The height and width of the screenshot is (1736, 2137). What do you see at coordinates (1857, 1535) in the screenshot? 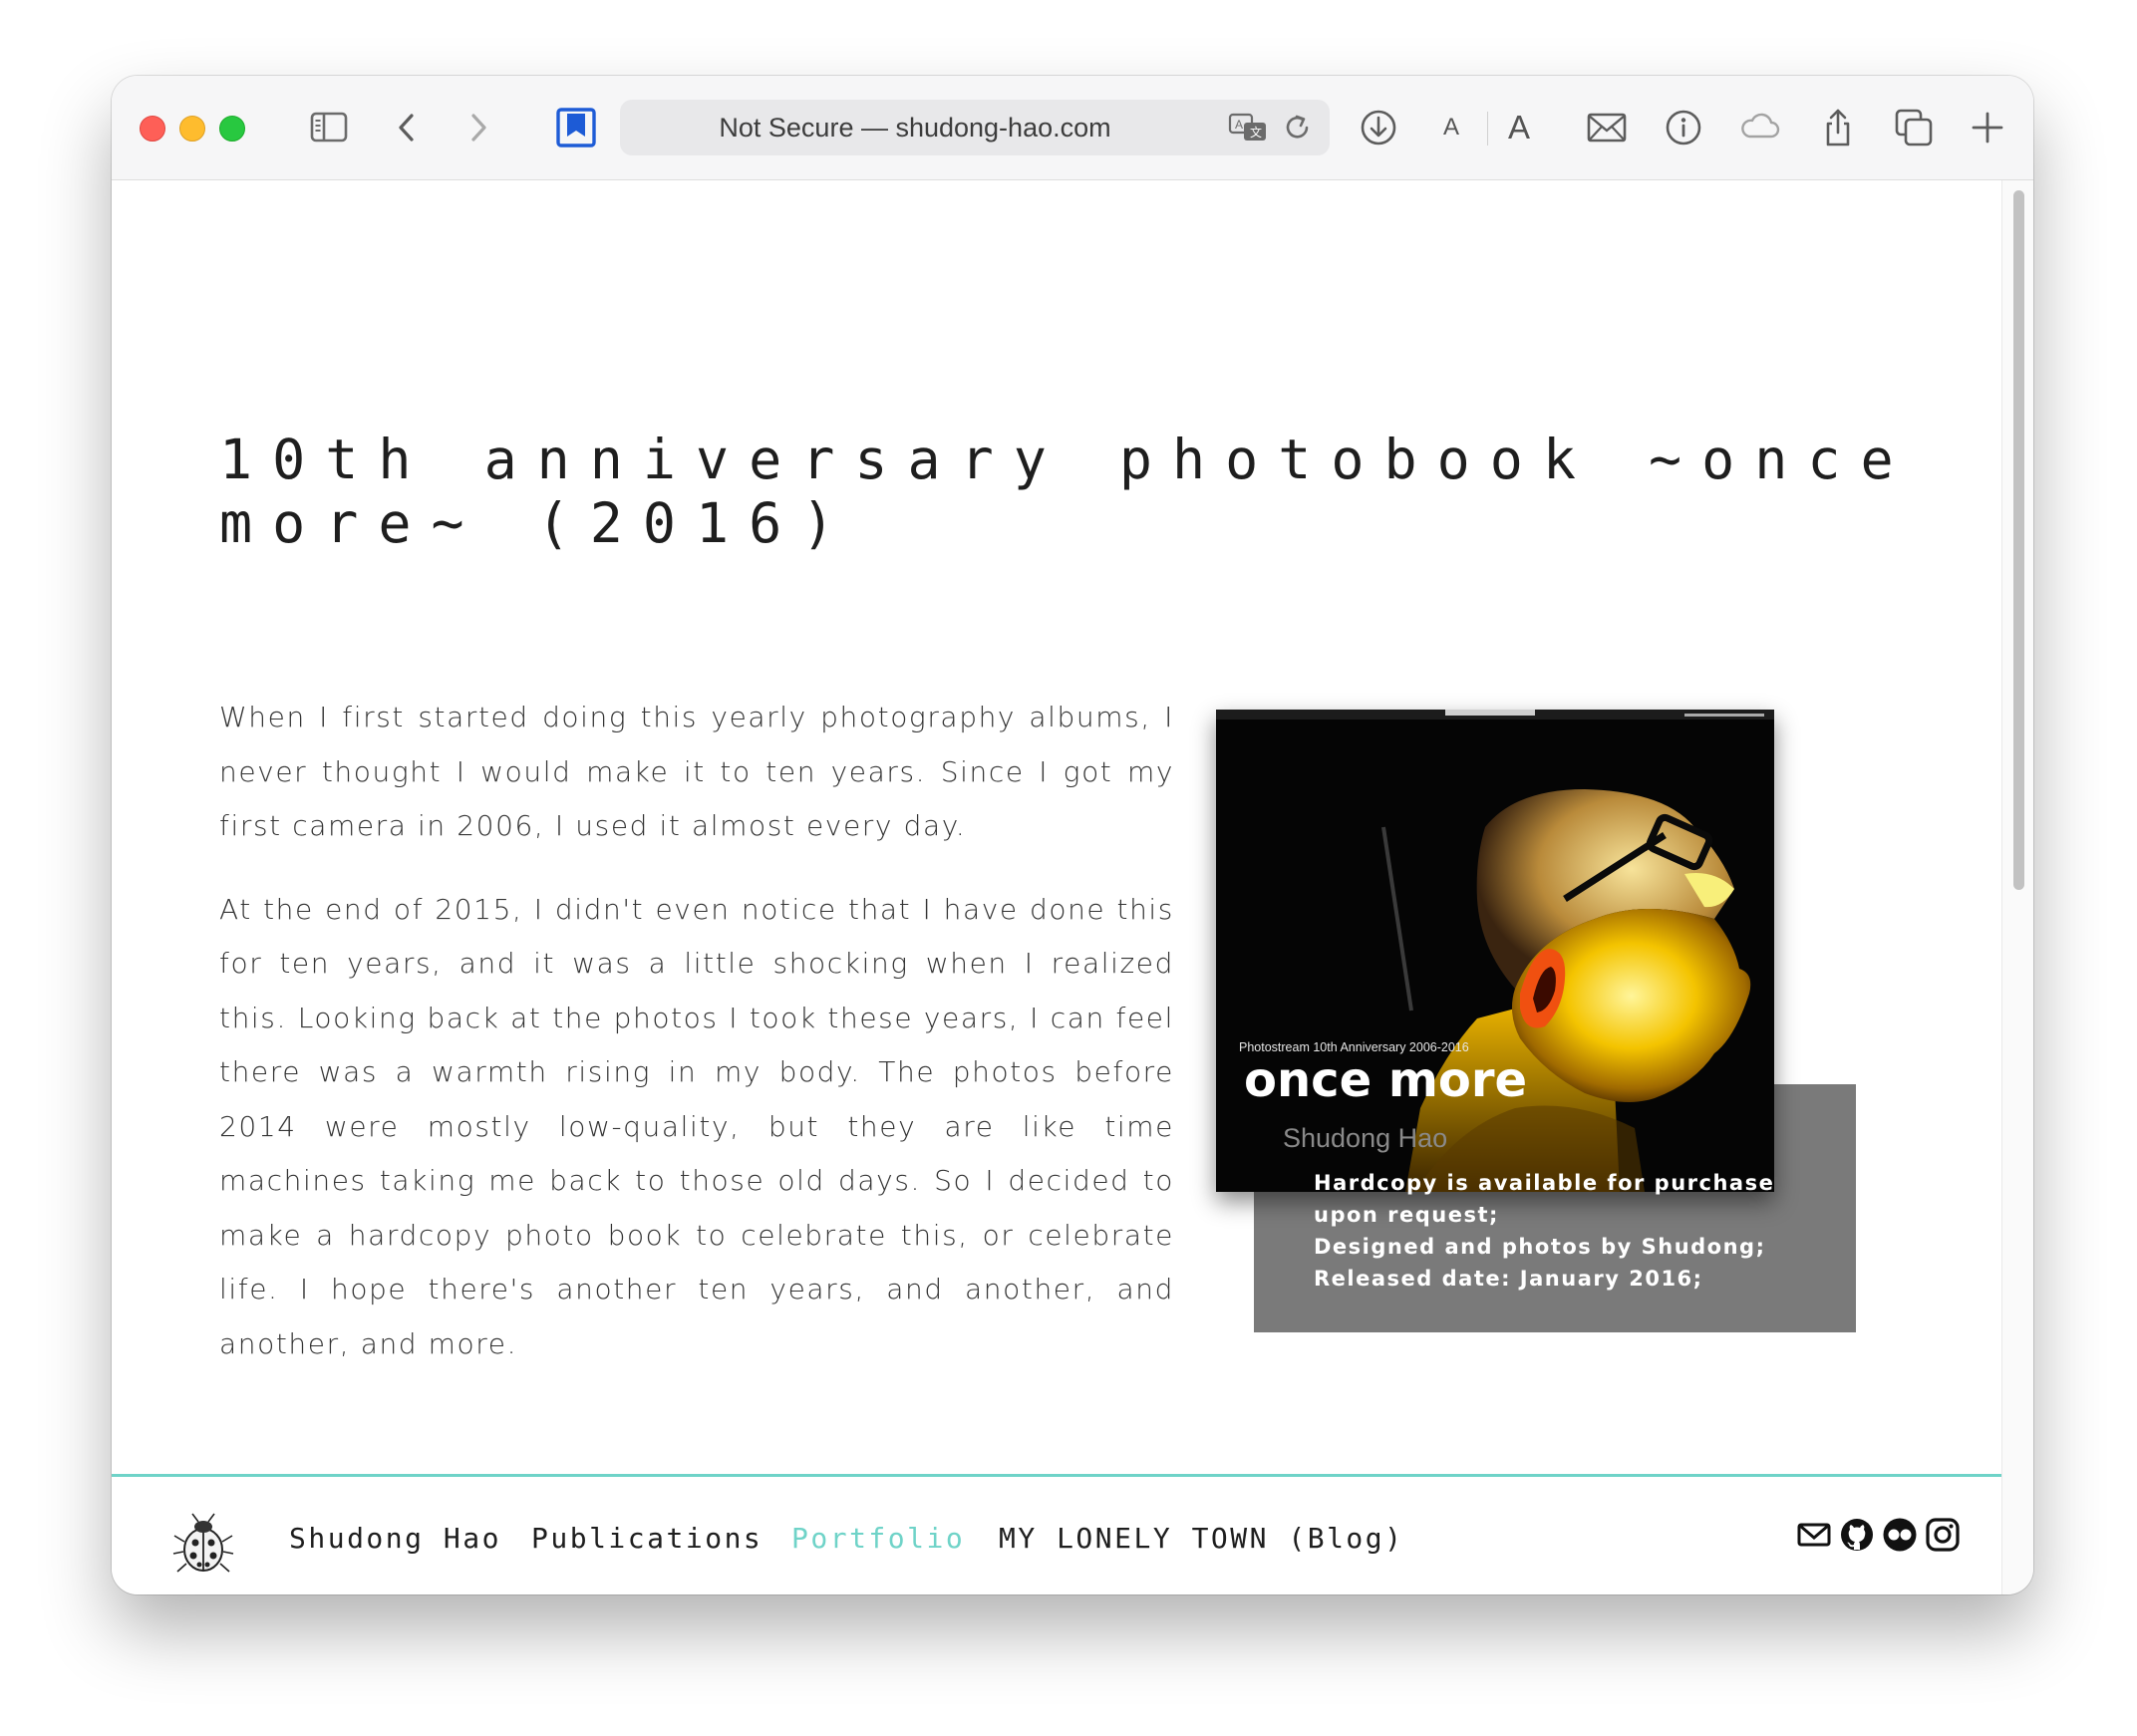
I see `github-icon` at bounding box center [1857, 1535].